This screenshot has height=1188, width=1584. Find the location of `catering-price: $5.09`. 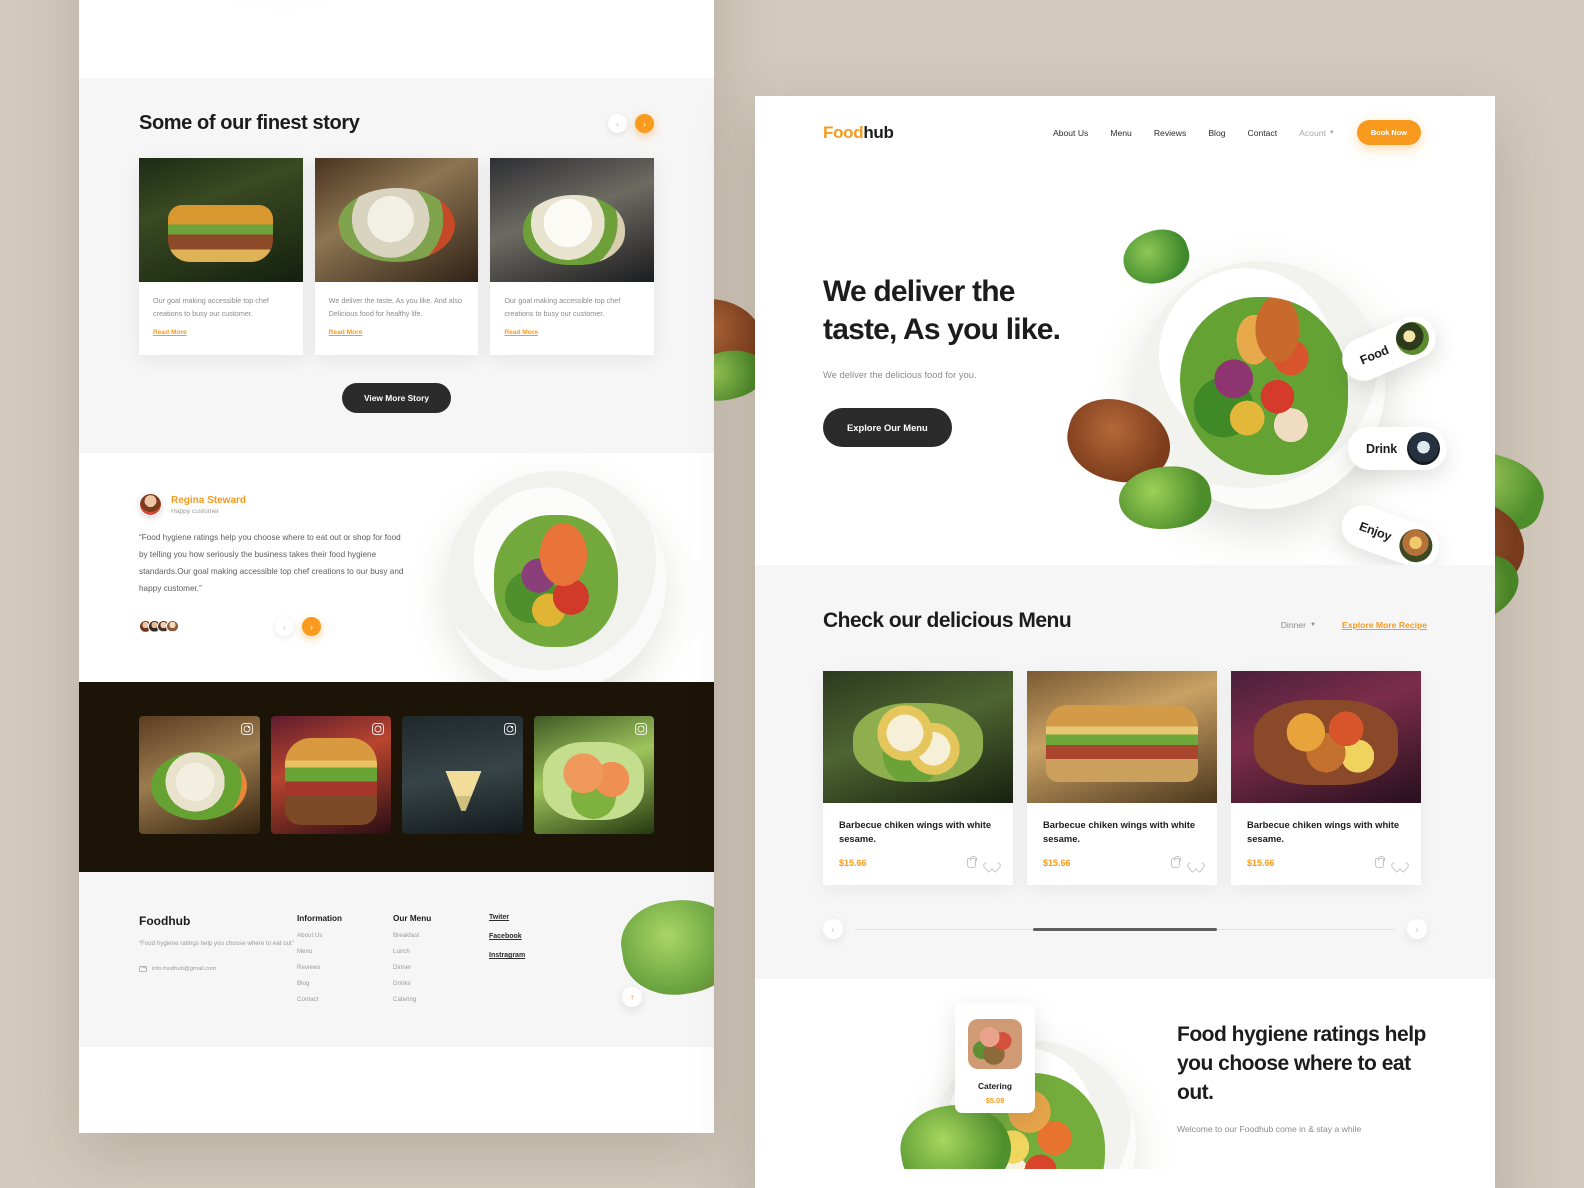

catering-price: $5.09 is located at coordinates (995, 1101).